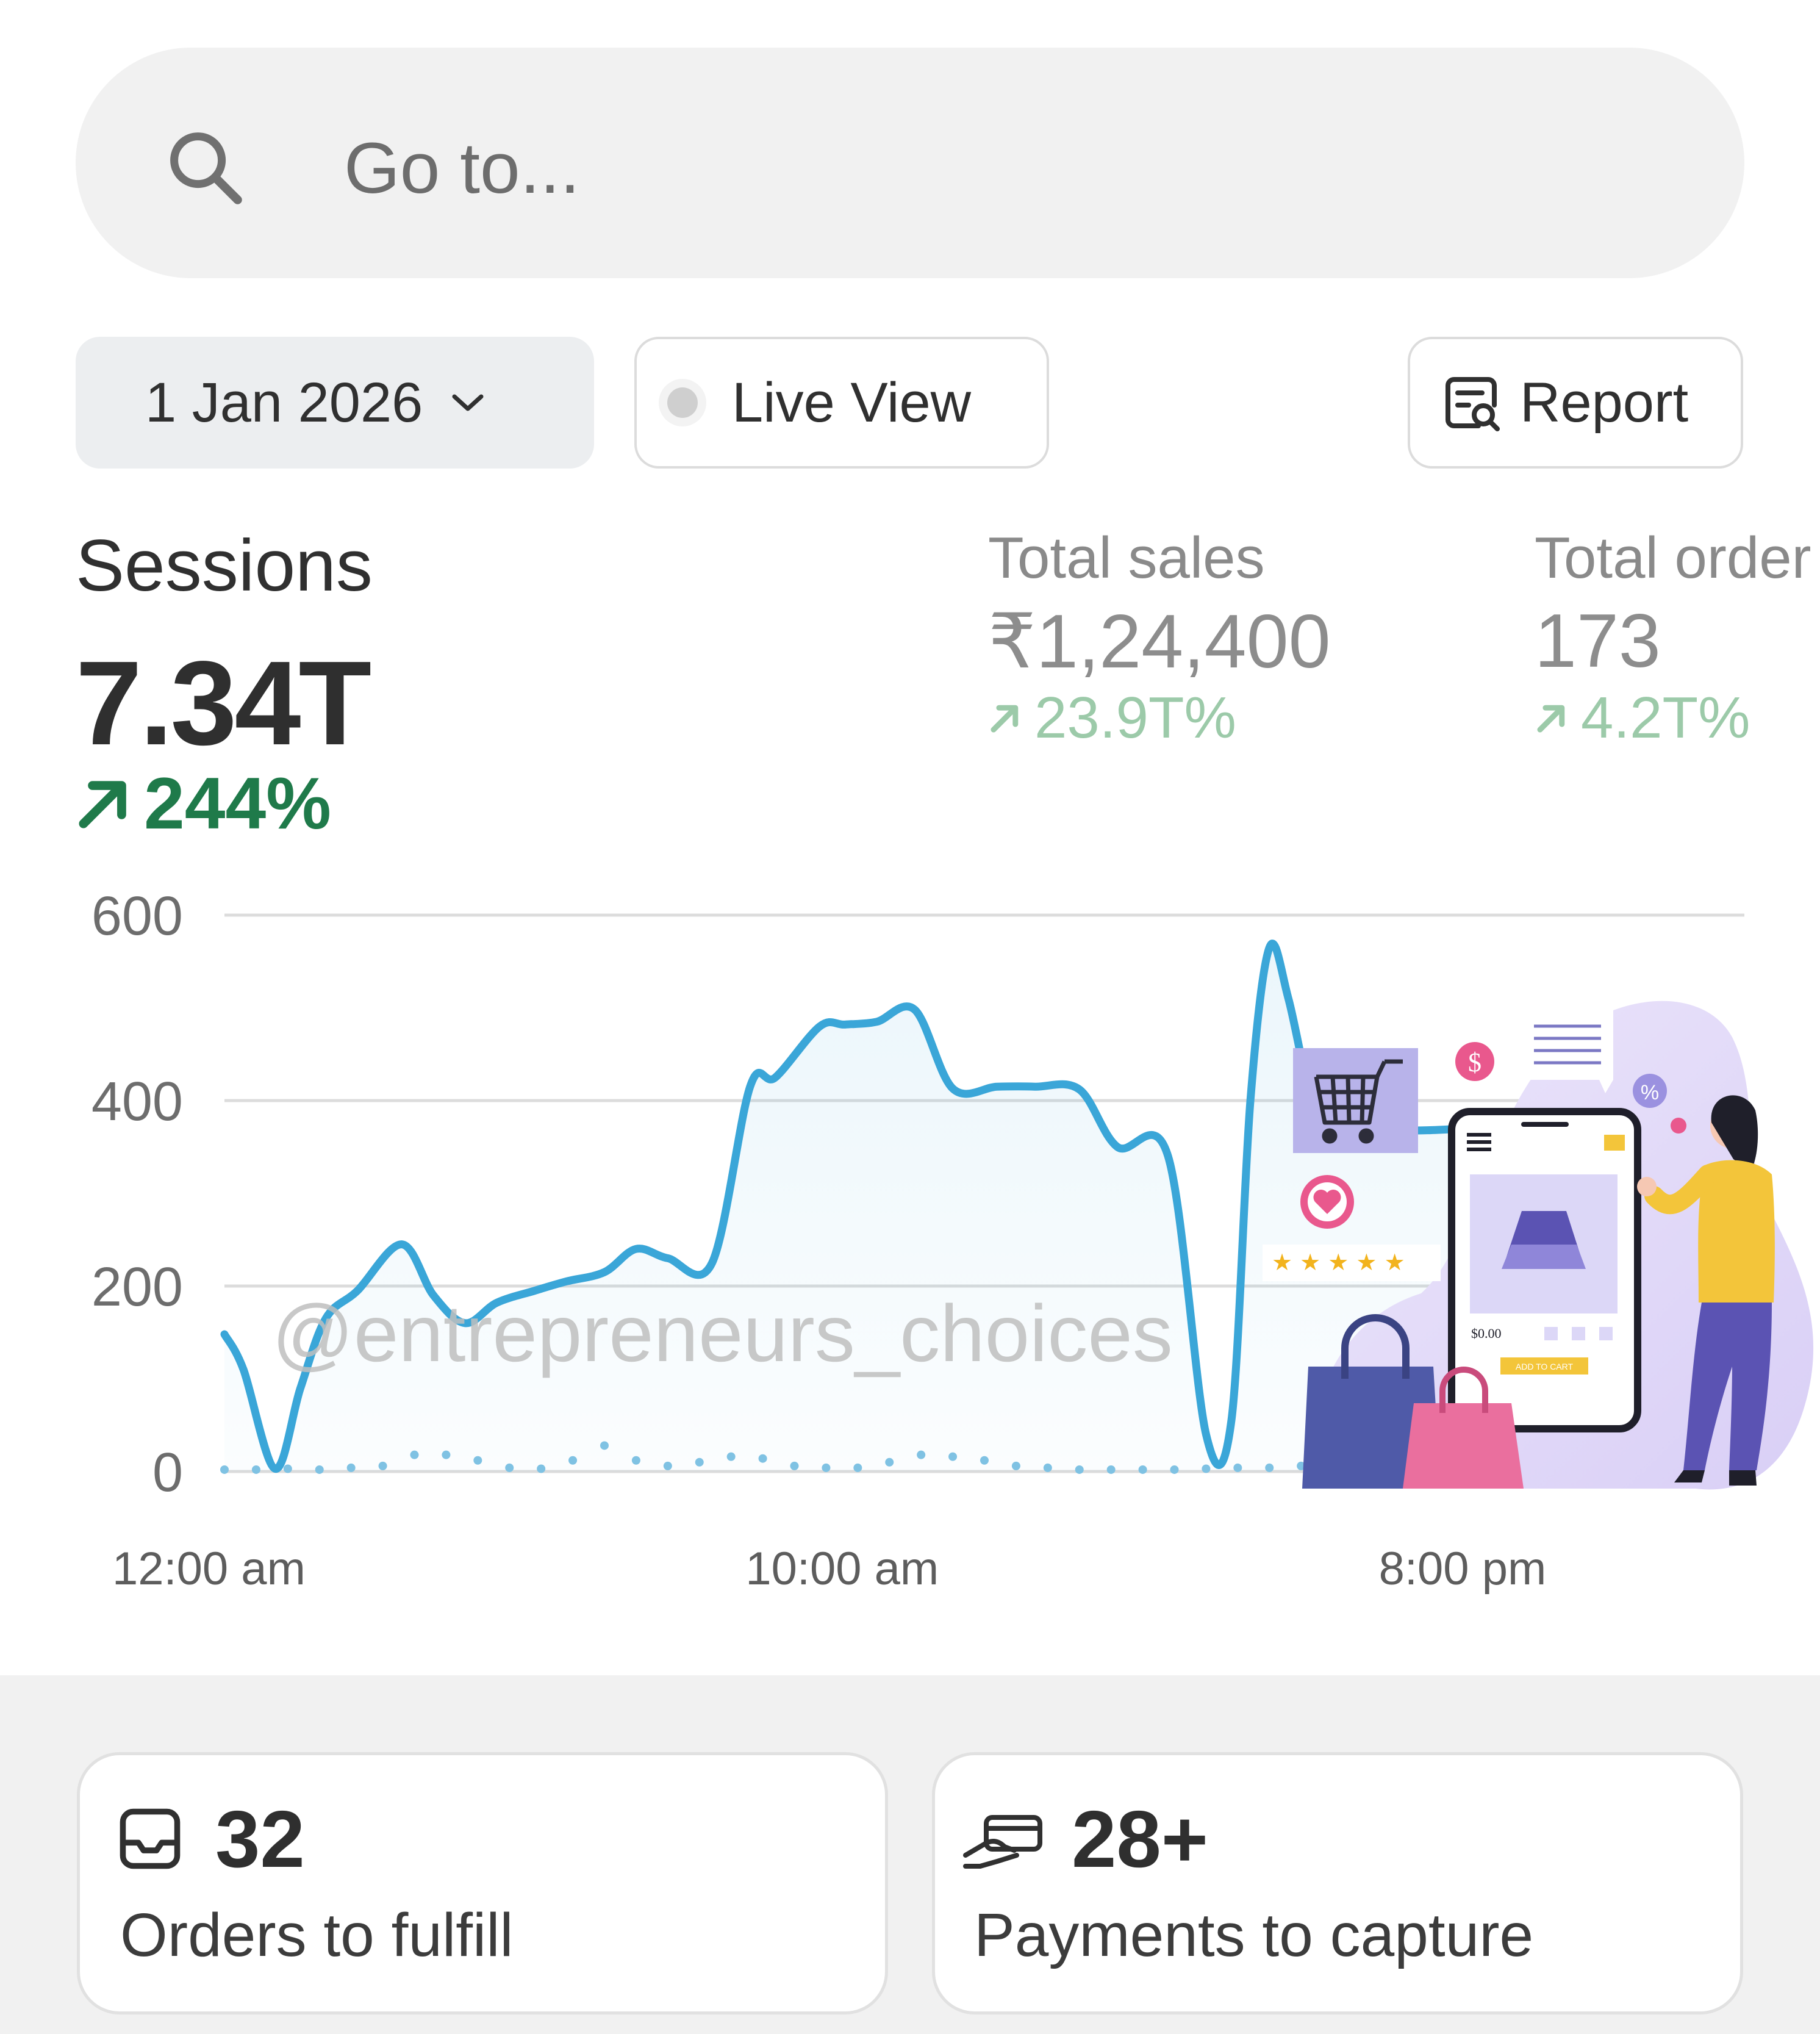 The width and height of the screenshot is (1820, 2034). What do you see at coordinates (1567, 1043) in the screenshot?
I see `message-card` at bounding box center [1567, 1043].